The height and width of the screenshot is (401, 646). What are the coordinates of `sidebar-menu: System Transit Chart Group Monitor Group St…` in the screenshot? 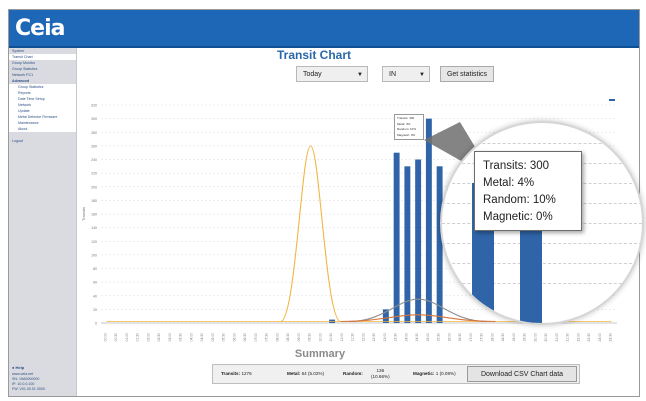 It's located at (42, 96).